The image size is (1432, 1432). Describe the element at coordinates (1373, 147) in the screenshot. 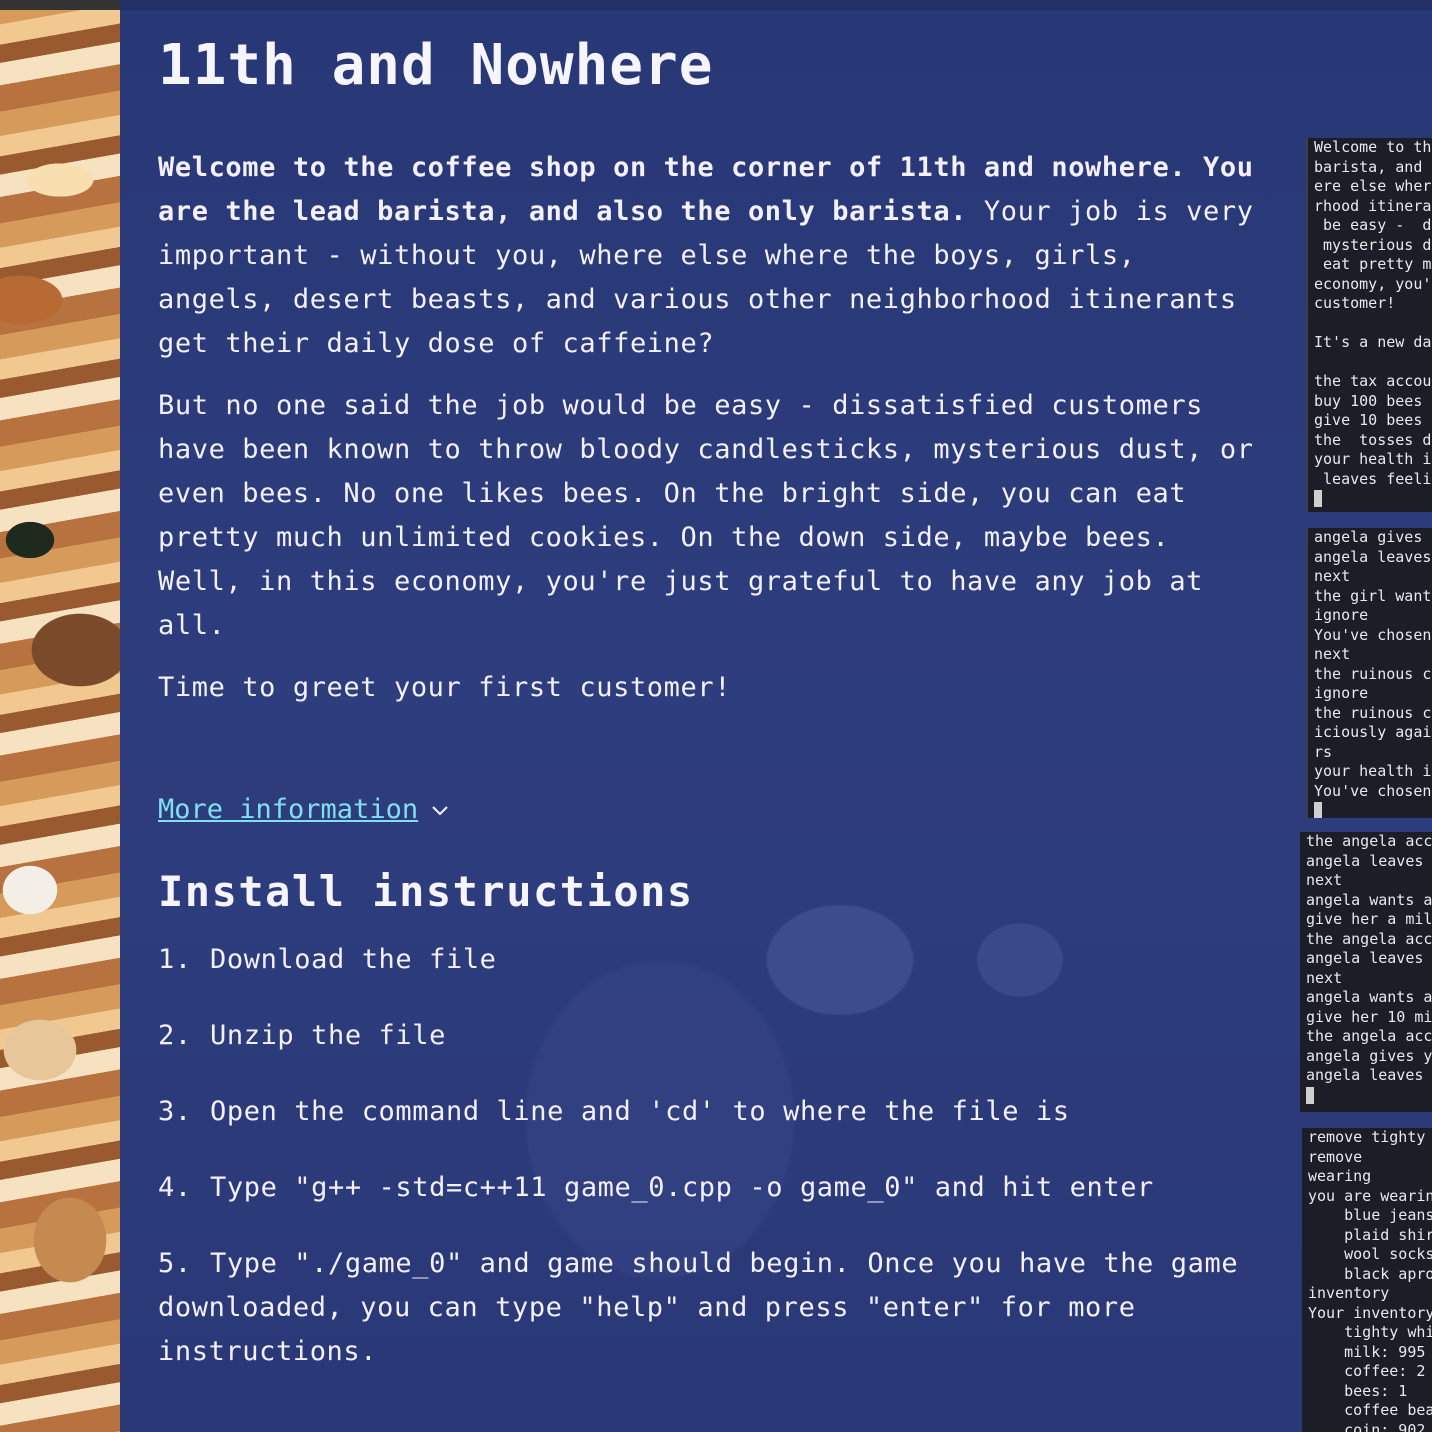

I see `terminal-line: Welcome to the` at that location.